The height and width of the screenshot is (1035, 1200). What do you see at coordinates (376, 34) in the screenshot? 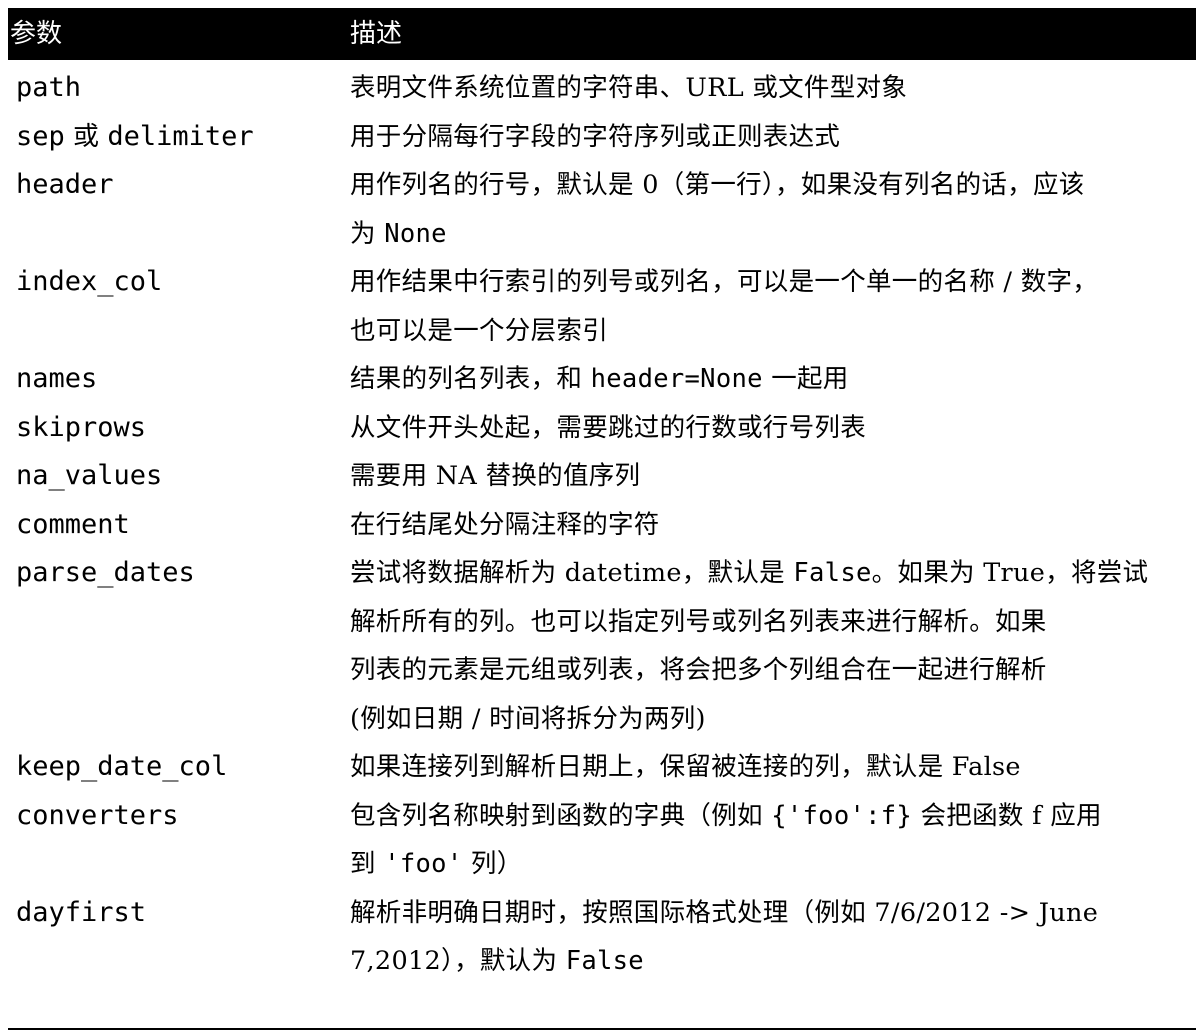
I see `header-description: 描述` at bounding box center [376, 34].